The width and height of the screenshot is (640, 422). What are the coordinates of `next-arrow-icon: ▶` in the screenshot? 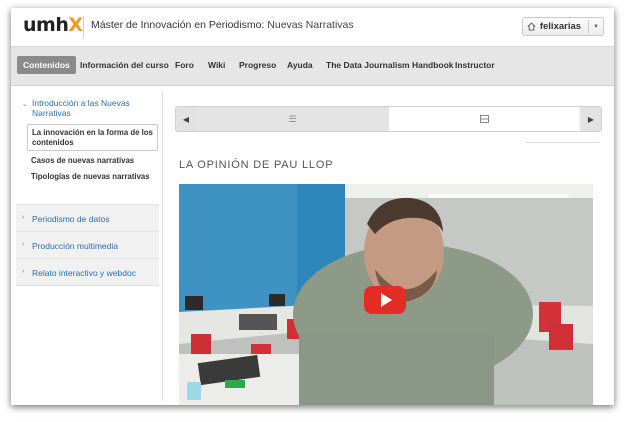 It's located at (591, 119).